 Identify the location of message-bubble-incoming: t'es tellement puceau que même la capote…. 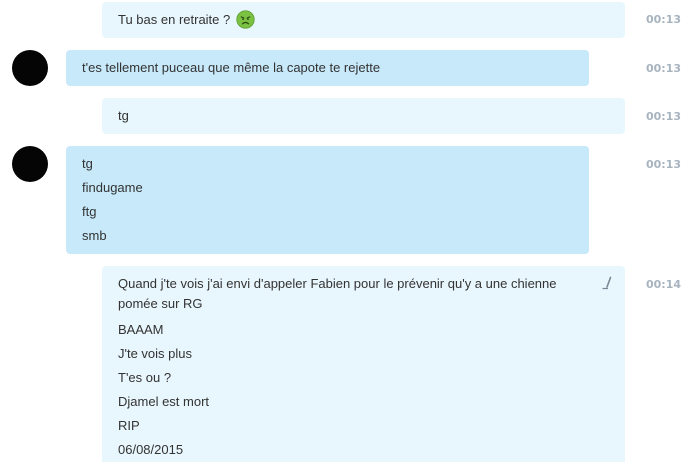
(327, 68).